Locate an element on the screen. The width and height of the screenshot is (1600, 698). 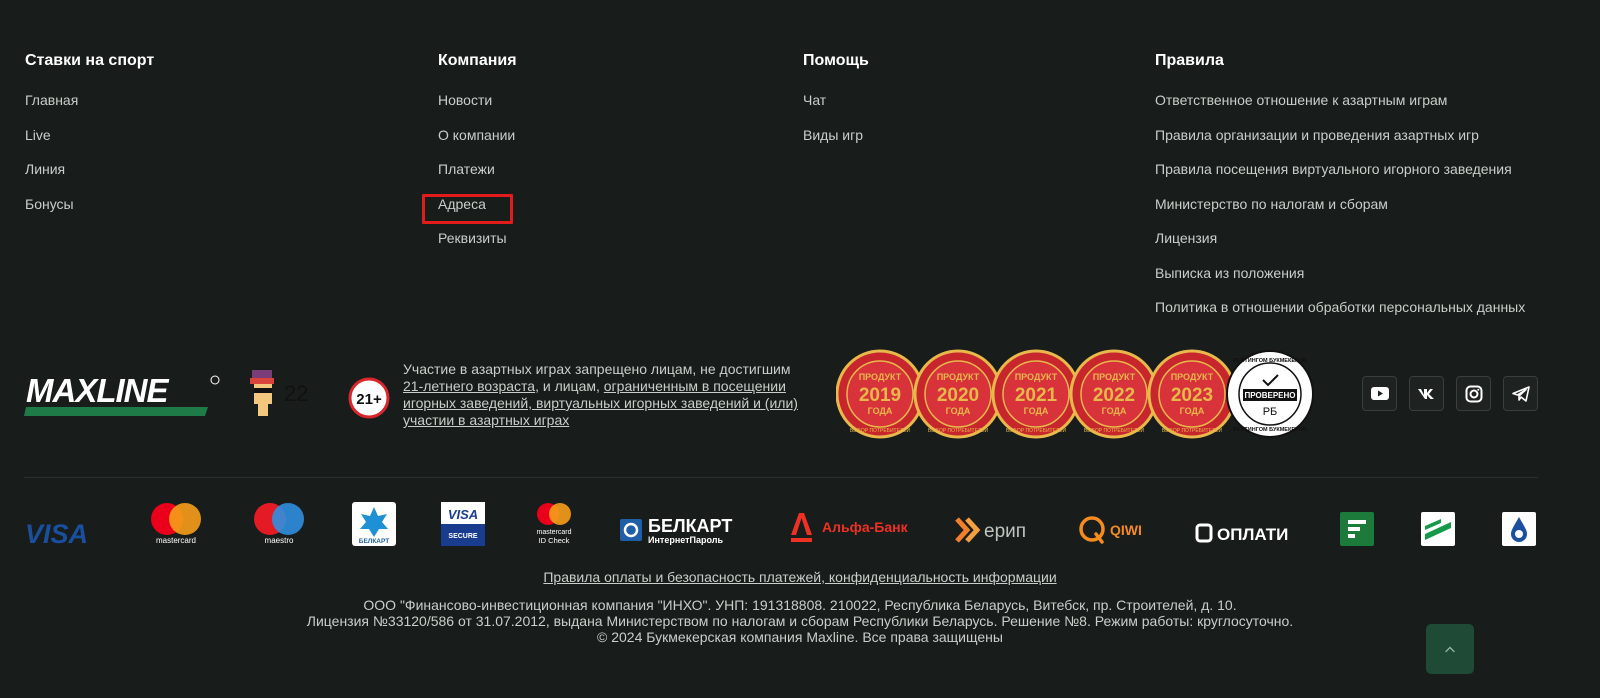
footer-link-live: Live is located at coordinates (89, 135).